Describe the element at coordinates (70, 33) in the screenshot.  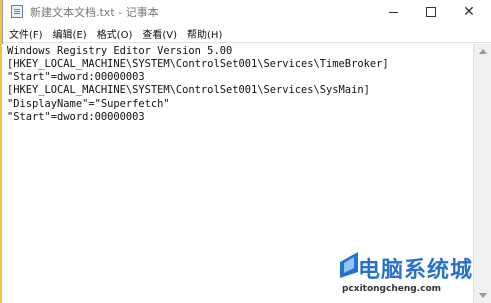
I see `menu-edit: 编辑(E)` at that location.